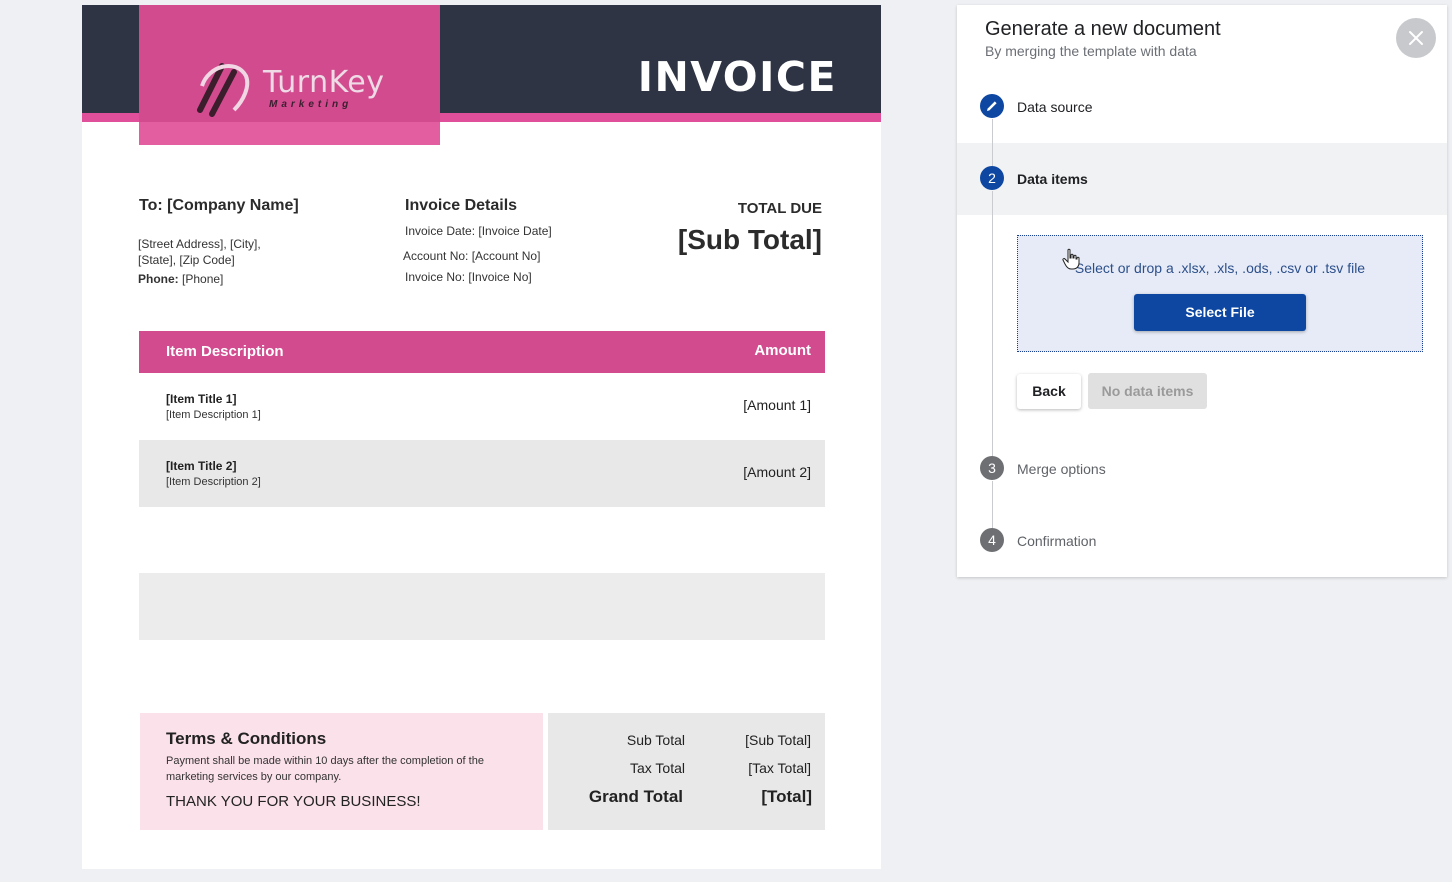 The width and height of the screenshot is (1452, 882). What do you see at coordinates (293, 801) in the screenshot?
I see `thank-you-text: THANK YOU FOR YOUR BUSINESS!` at bounding box center [293, 801].